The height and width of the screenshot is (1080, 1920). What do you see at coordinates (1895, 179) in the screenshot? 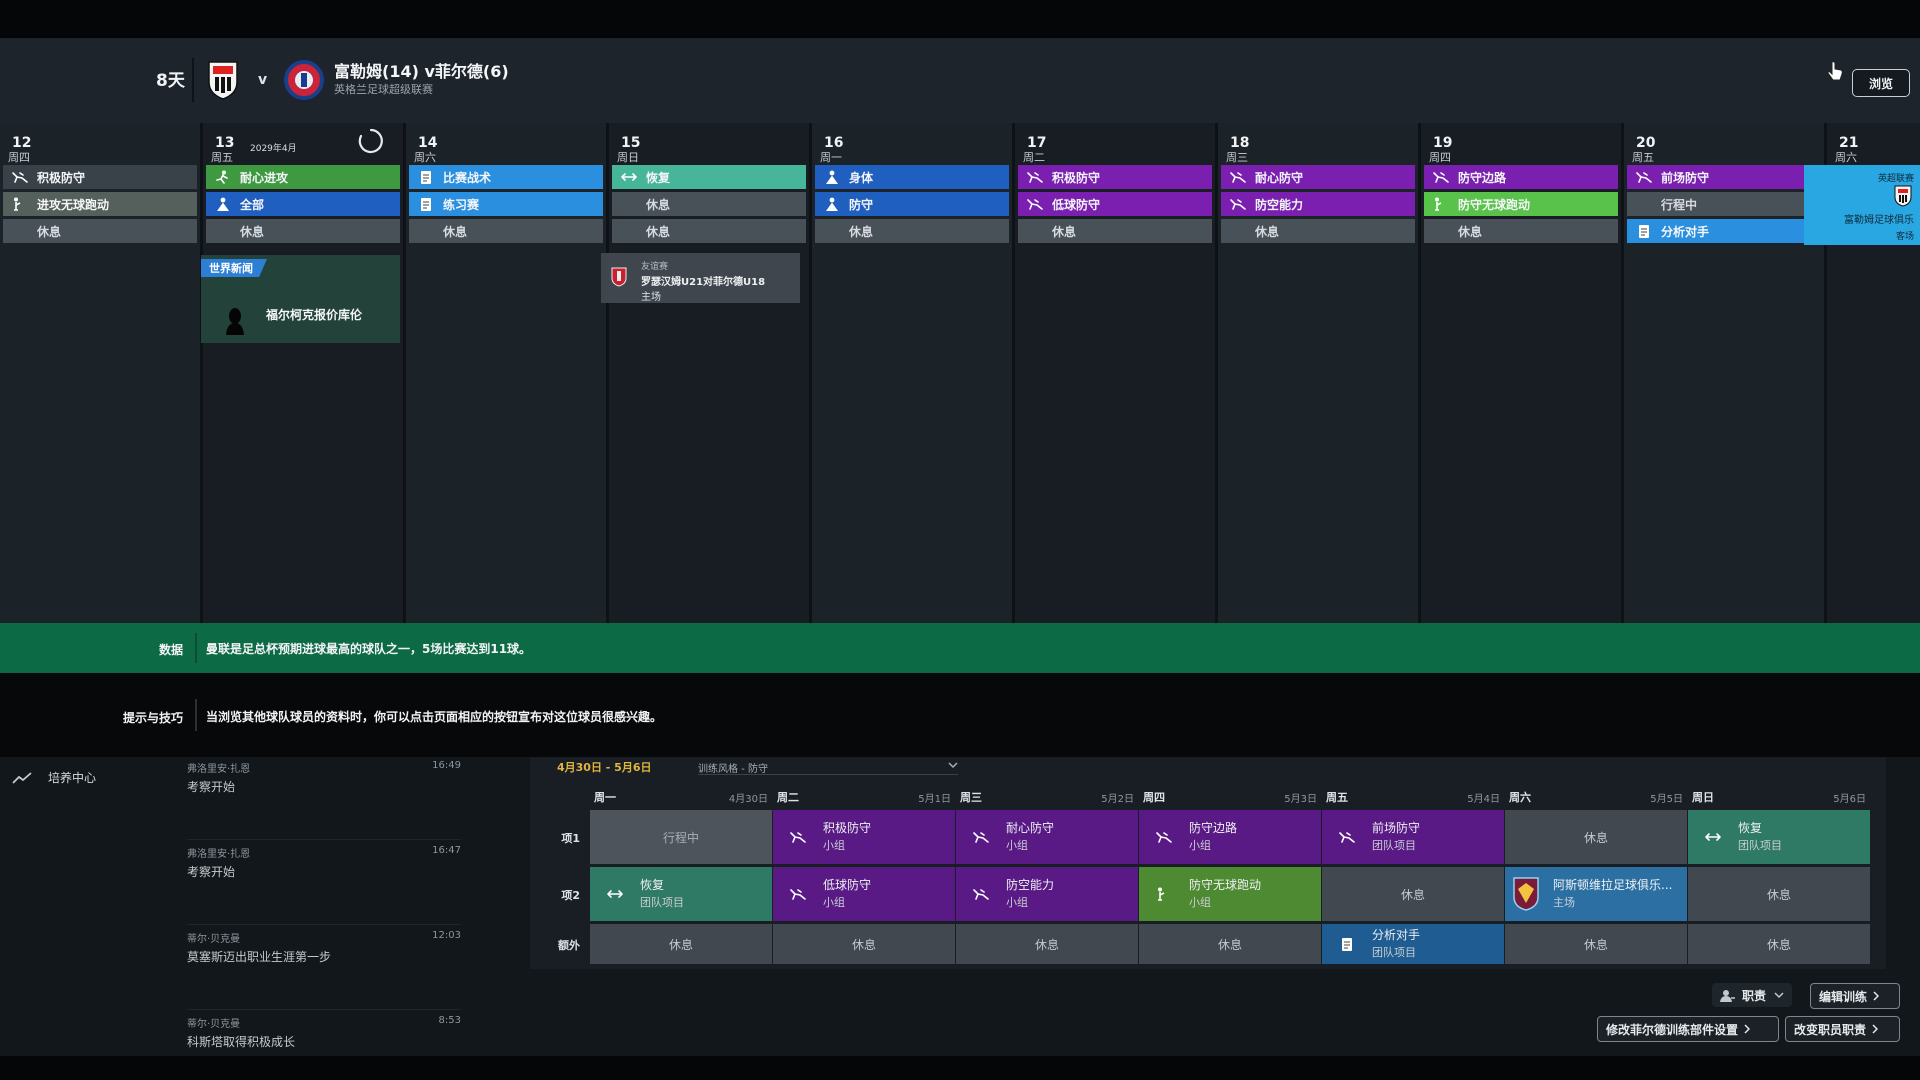
I see `match-card-competition: 英超联赛` at bounding box center [1895, 179].